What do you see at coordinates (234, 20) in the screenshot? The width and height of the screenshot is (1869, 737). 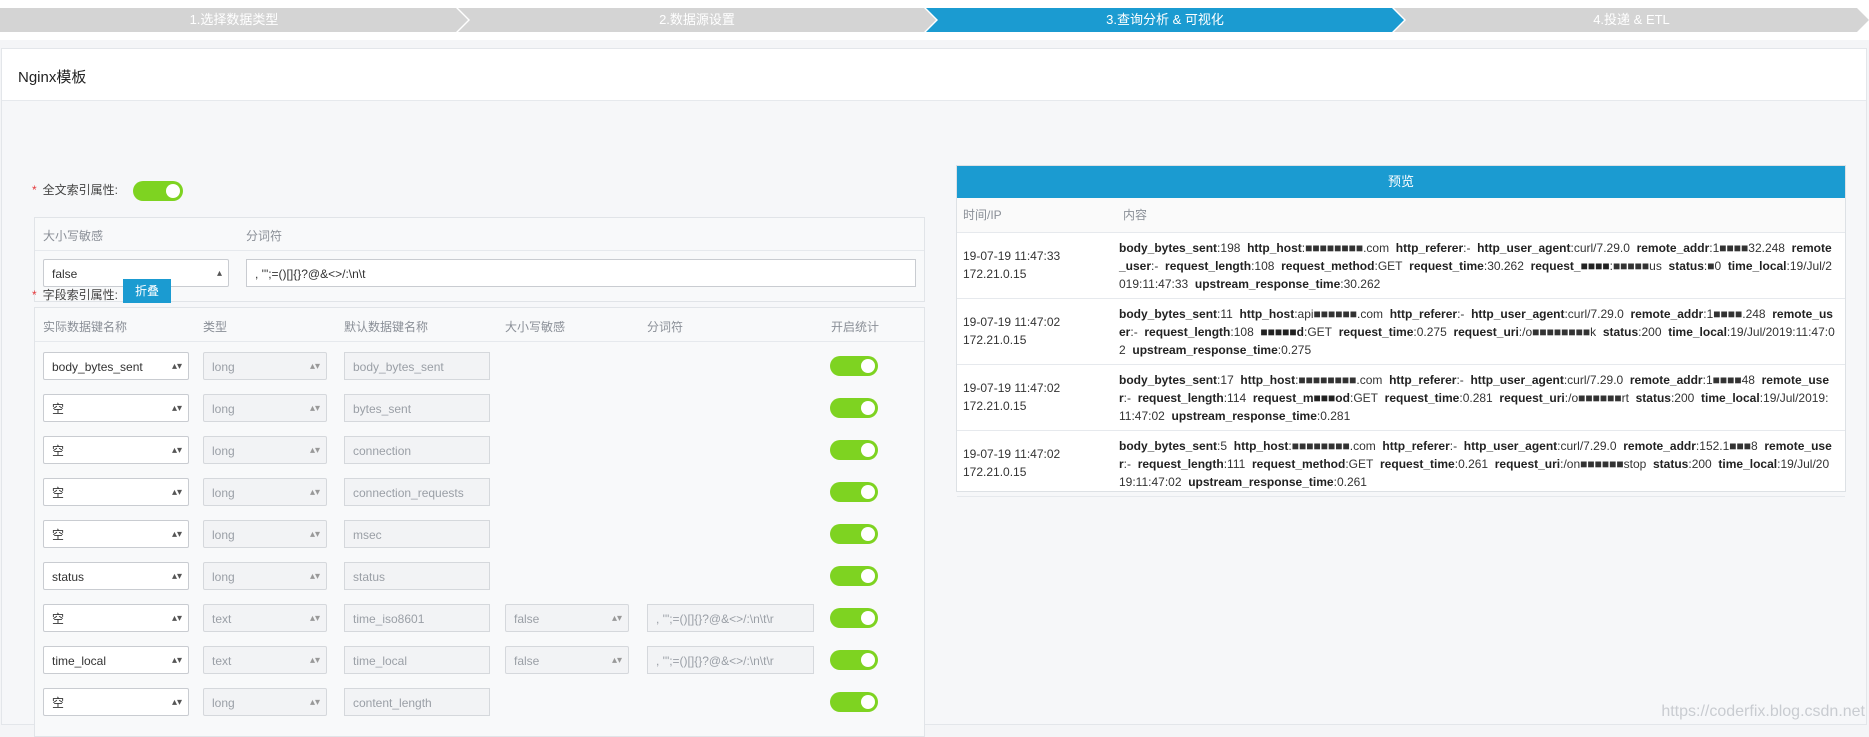 I see `step-1: 1.选择数据类型` at bounding box center [234, 20].